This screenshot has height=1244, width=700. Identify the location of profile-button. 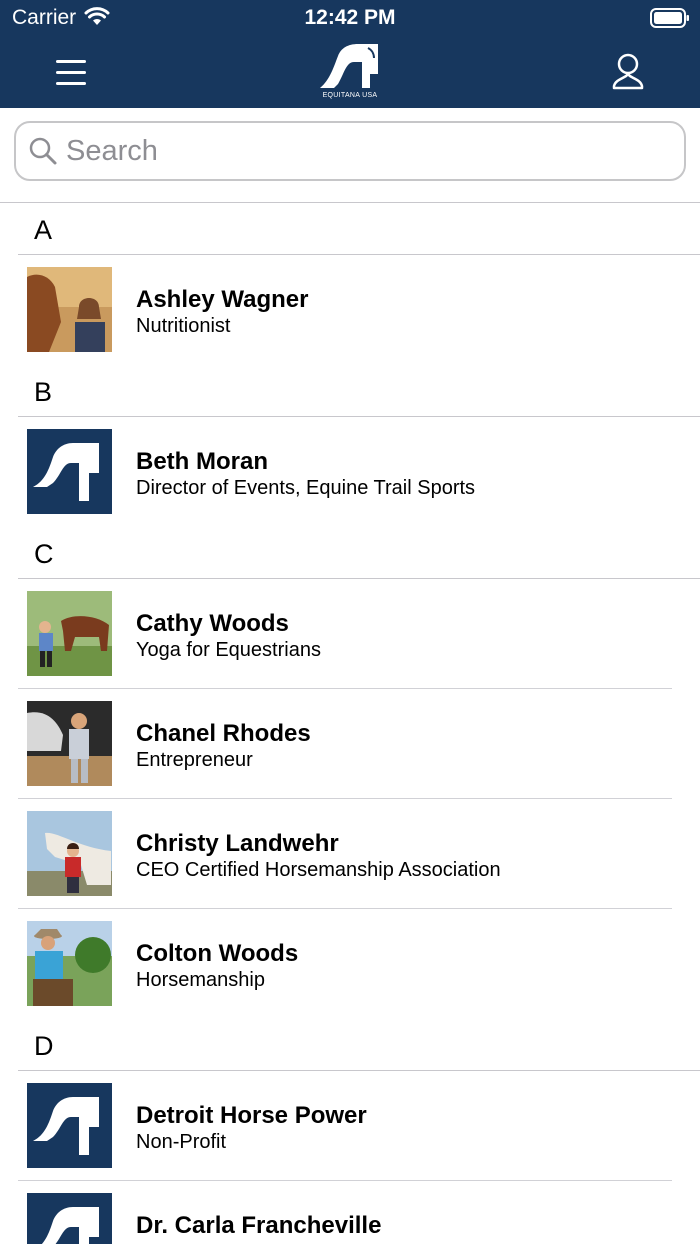
(628, 72).